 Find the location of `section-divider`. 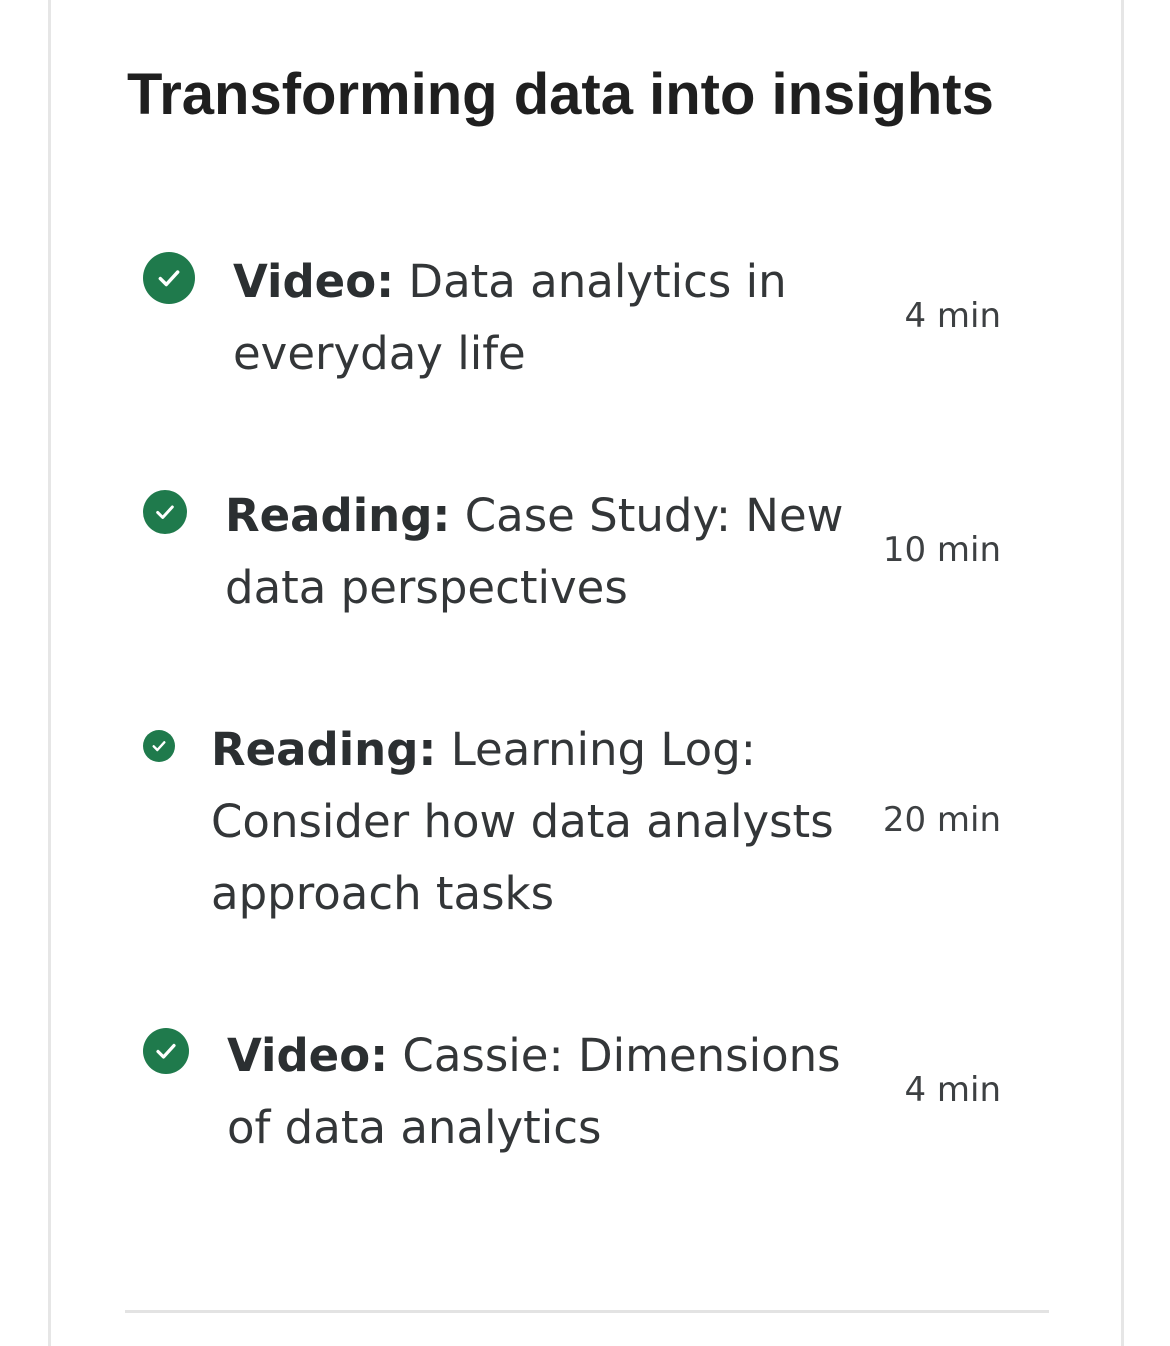

section-divider is located at coordinates (587, 1311).